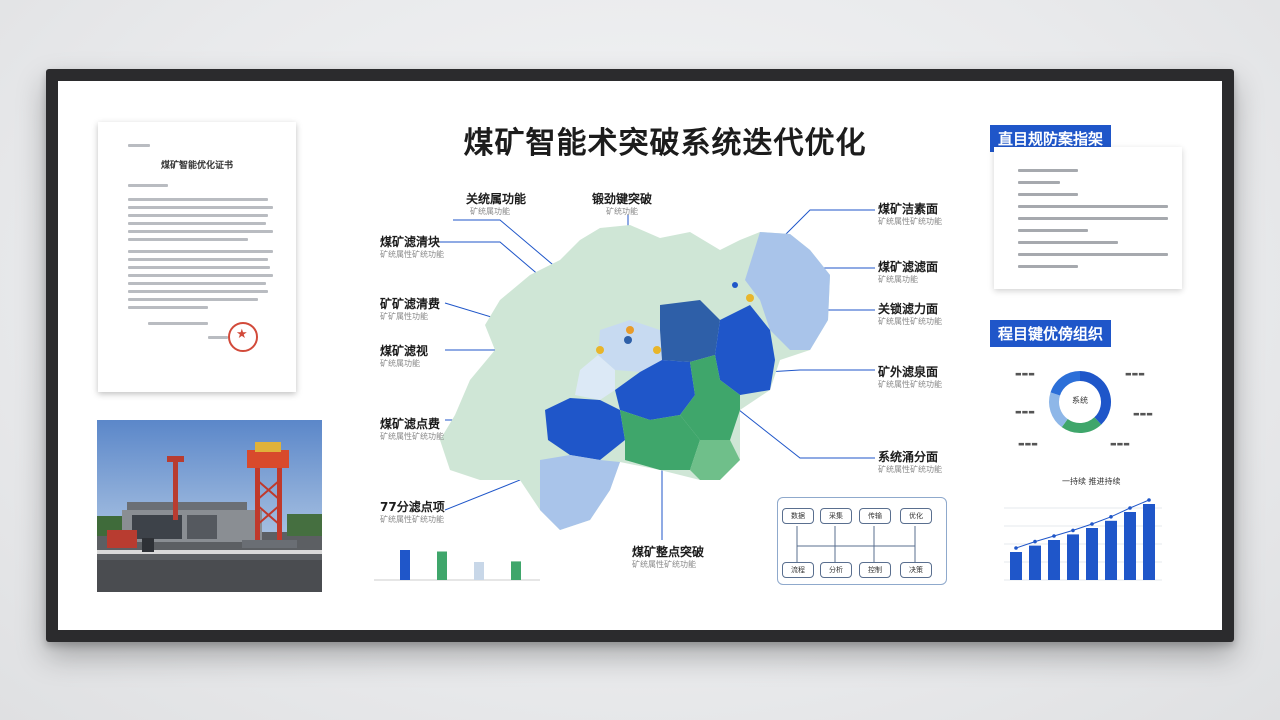 The width and height of the screenshot is (1280, 720). I want to click on map-sublabel-2: 矿统功能, so click(622, 211).